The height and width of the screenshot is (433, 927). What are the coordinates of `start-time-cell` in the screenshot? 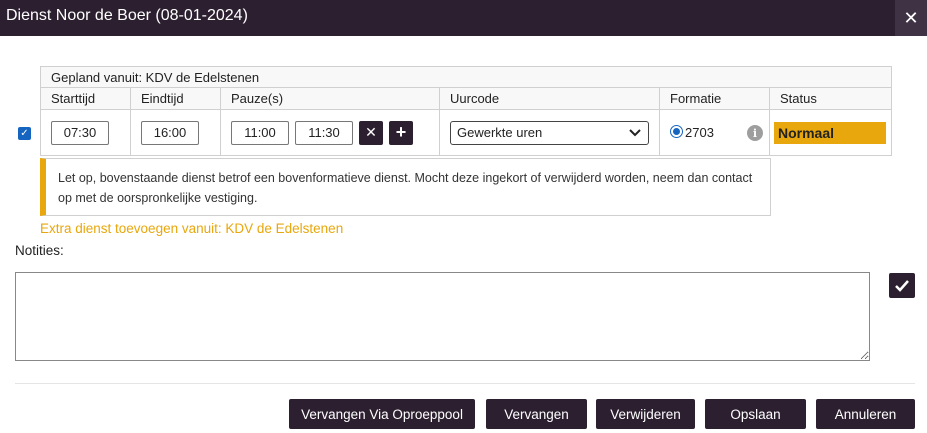 It's located at (85, 132).